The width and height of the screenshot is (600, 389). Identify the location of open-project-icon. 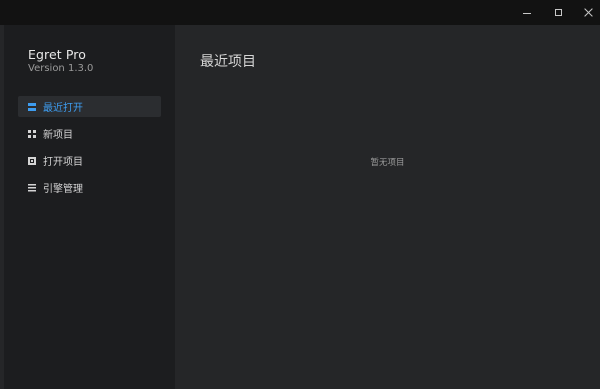
(32, 160).